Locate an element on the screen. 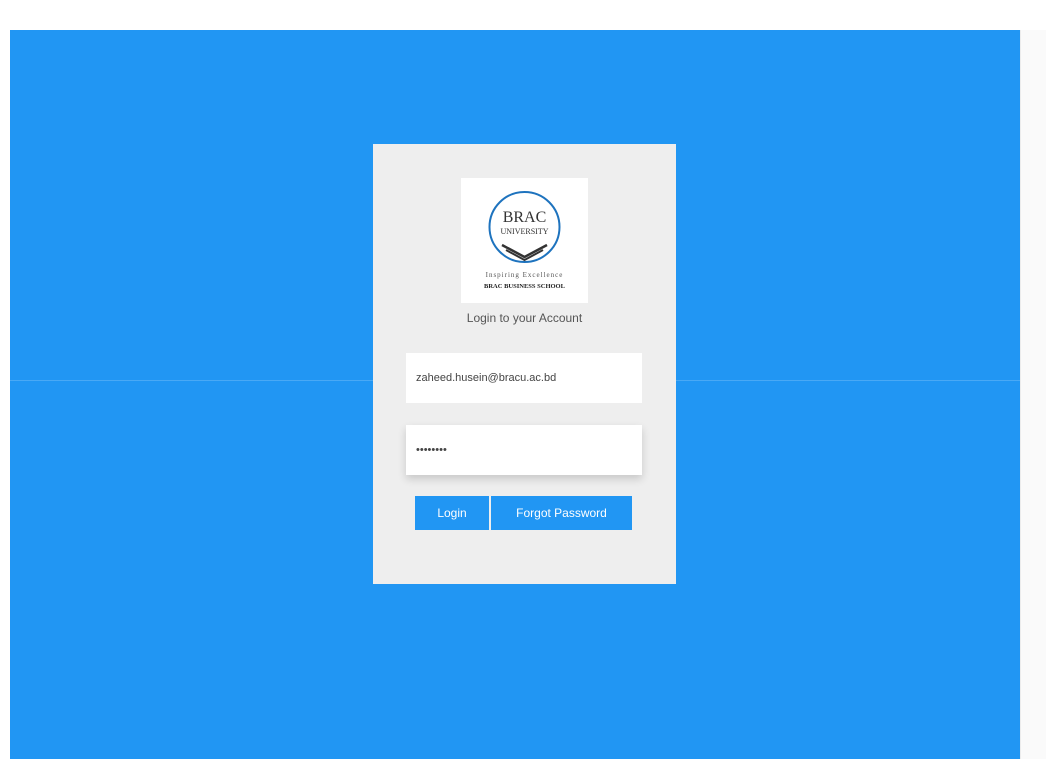 This screenshot has width=1046, height=759. logo-line1: BRAC is located at coordinates (525, 217).